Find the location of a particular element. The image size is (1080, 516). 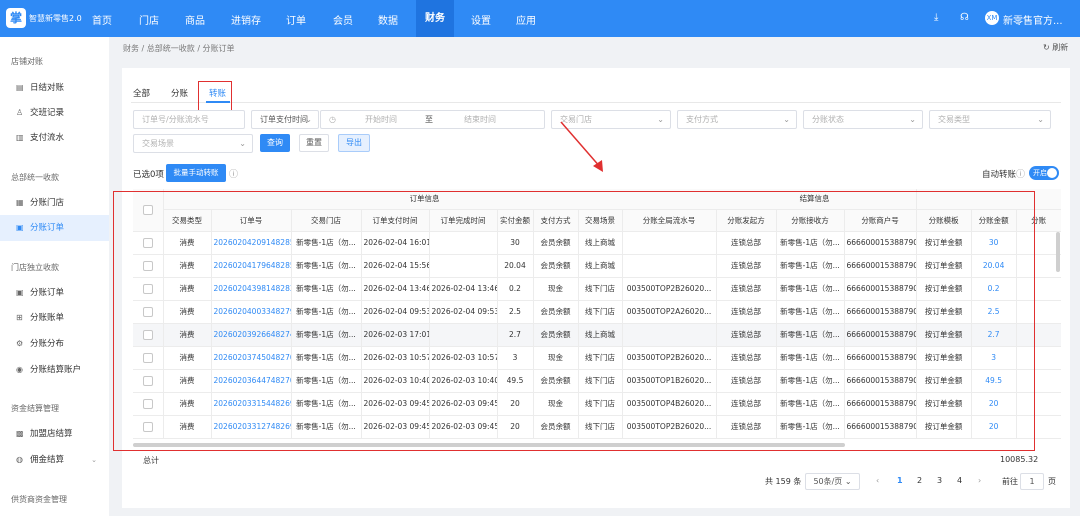

nav-orders: 订单 is located at coordinates (296, 19).